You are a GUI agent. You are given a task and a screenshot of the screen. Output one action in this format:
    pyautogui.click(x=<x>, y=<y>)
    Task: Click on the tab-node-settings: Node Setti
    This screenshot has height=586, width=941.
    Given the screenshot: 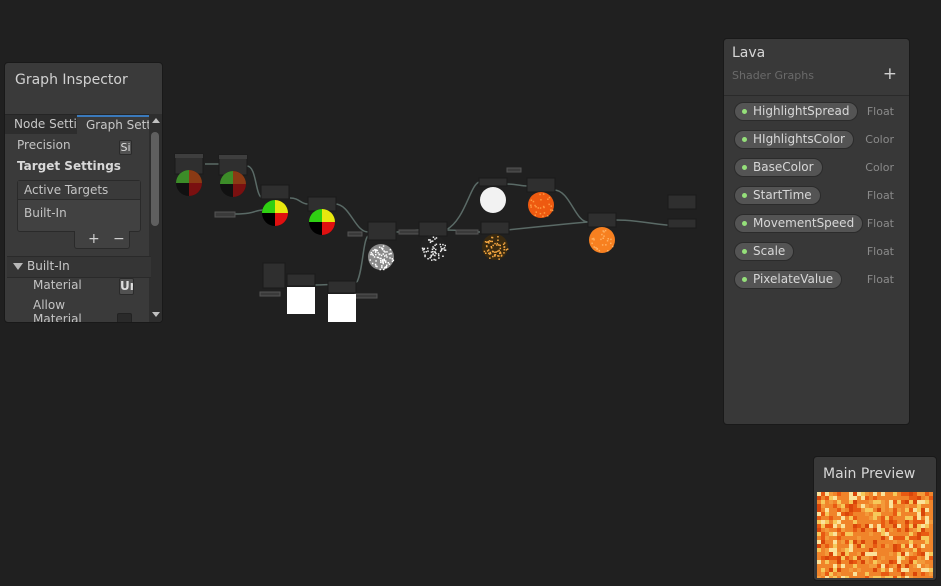 What is the action you would take?
    pyautogui.click(x=45, y=124)
    